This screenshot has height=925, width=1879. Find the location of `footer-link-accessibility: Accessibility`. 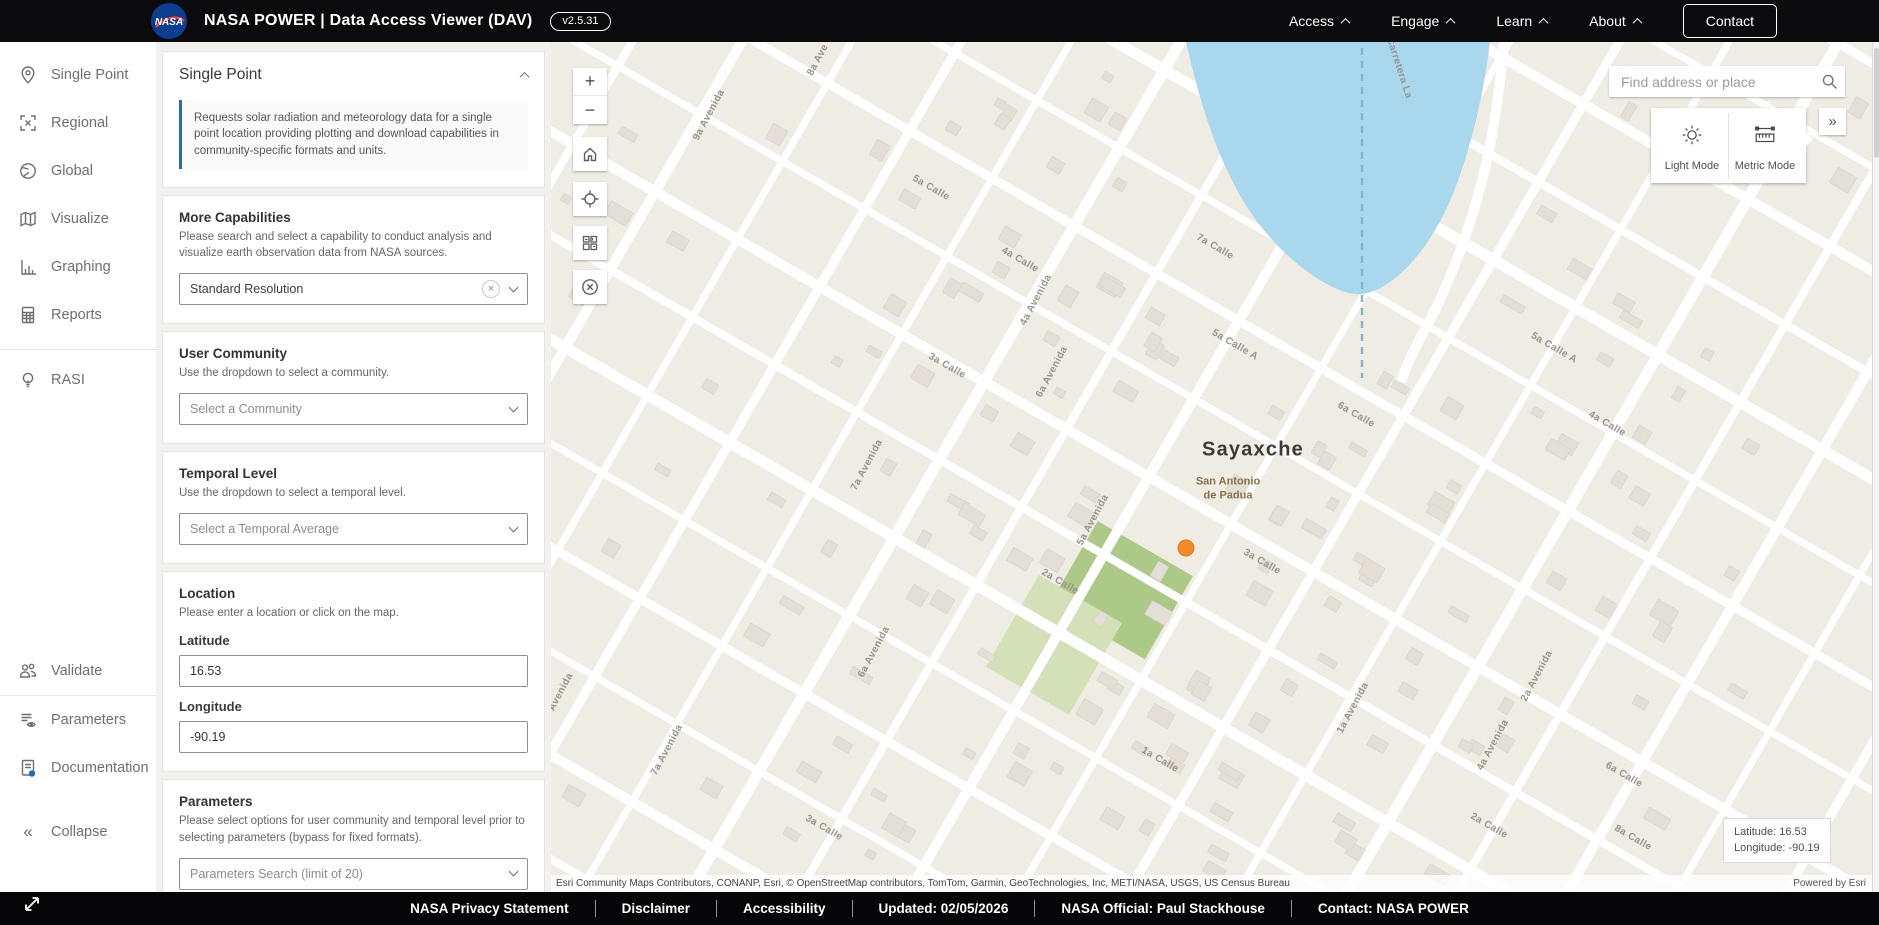

footer-link-accessibility: Accessibility is located at coordinates (783, 908).